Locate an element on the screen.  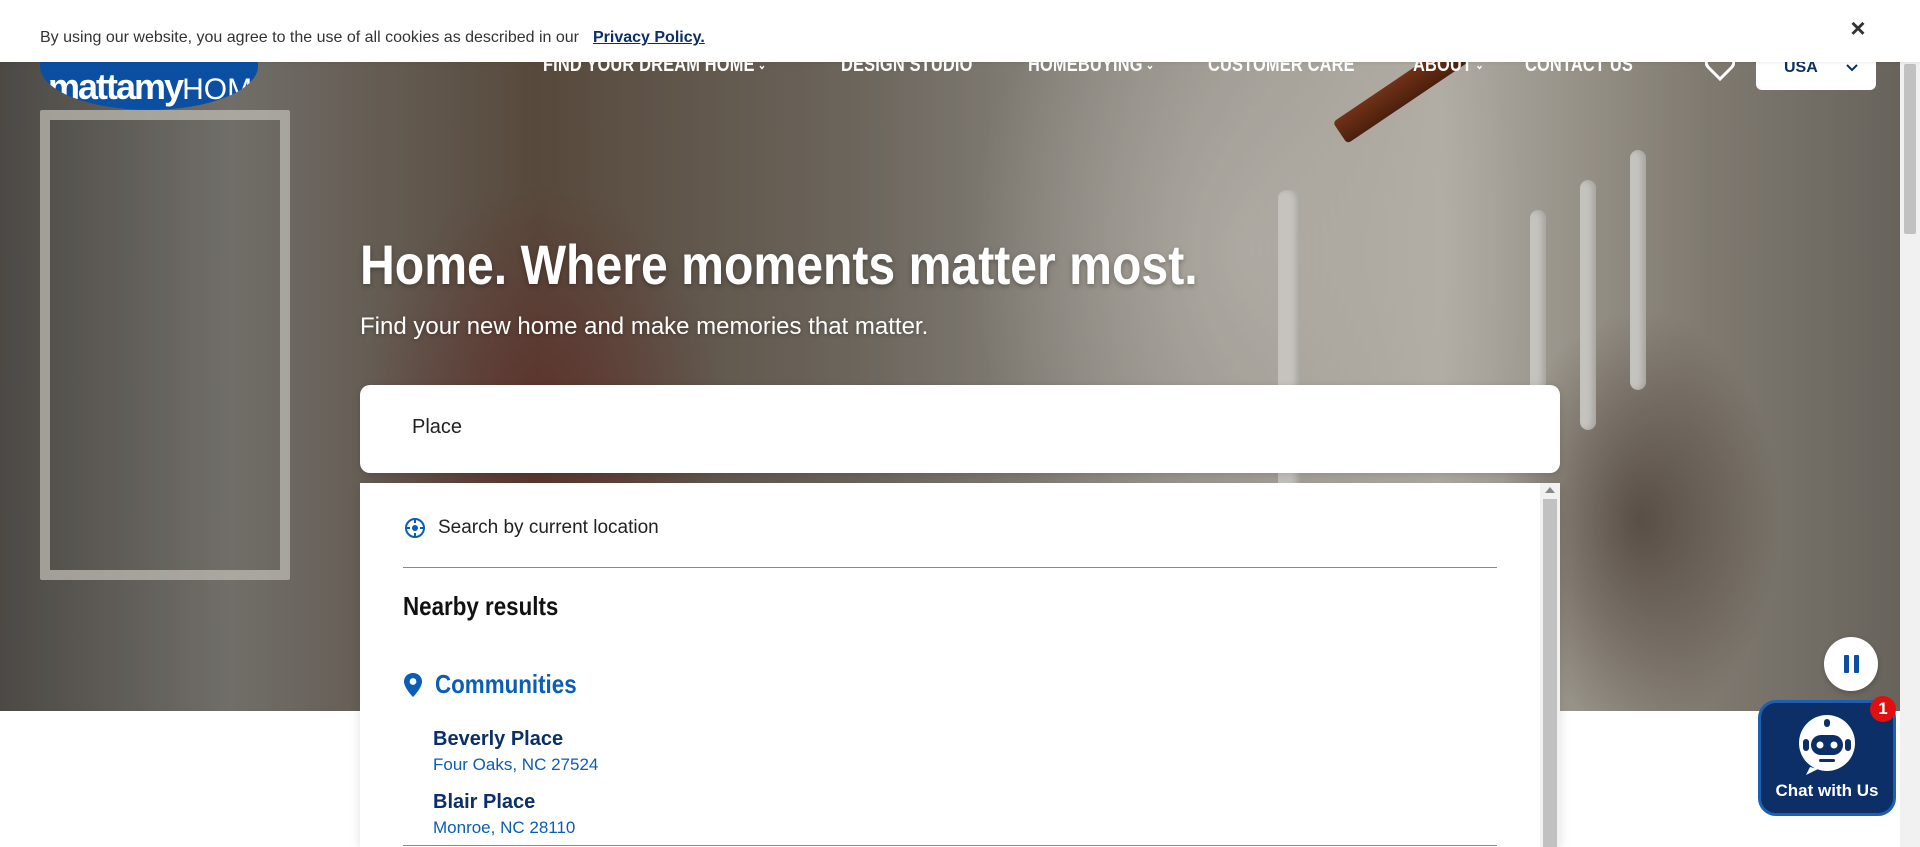
communities-label: Communities is located at coordinates (506, 684).